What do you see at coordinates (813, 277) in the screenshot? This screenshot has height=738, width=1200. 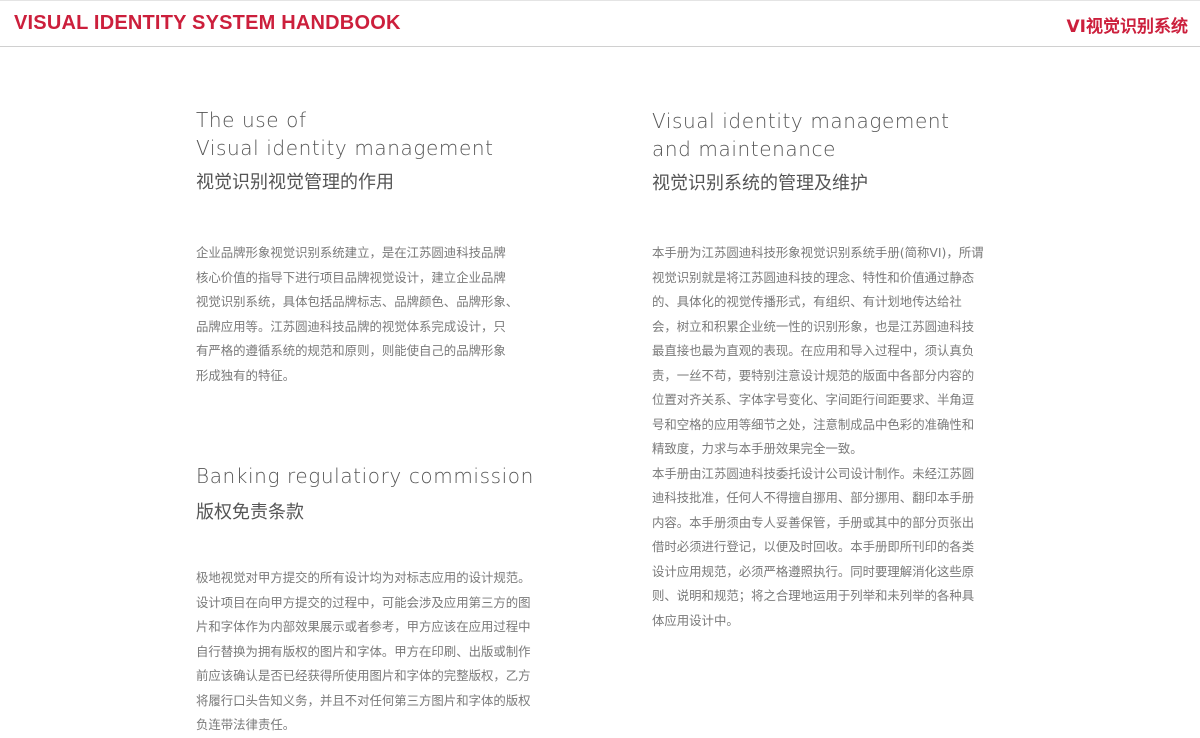 I see `body-line: 视觉识别就是将江苏圆迪科技的理念、特性和价值通过静态` at bounding box center [813, 277].